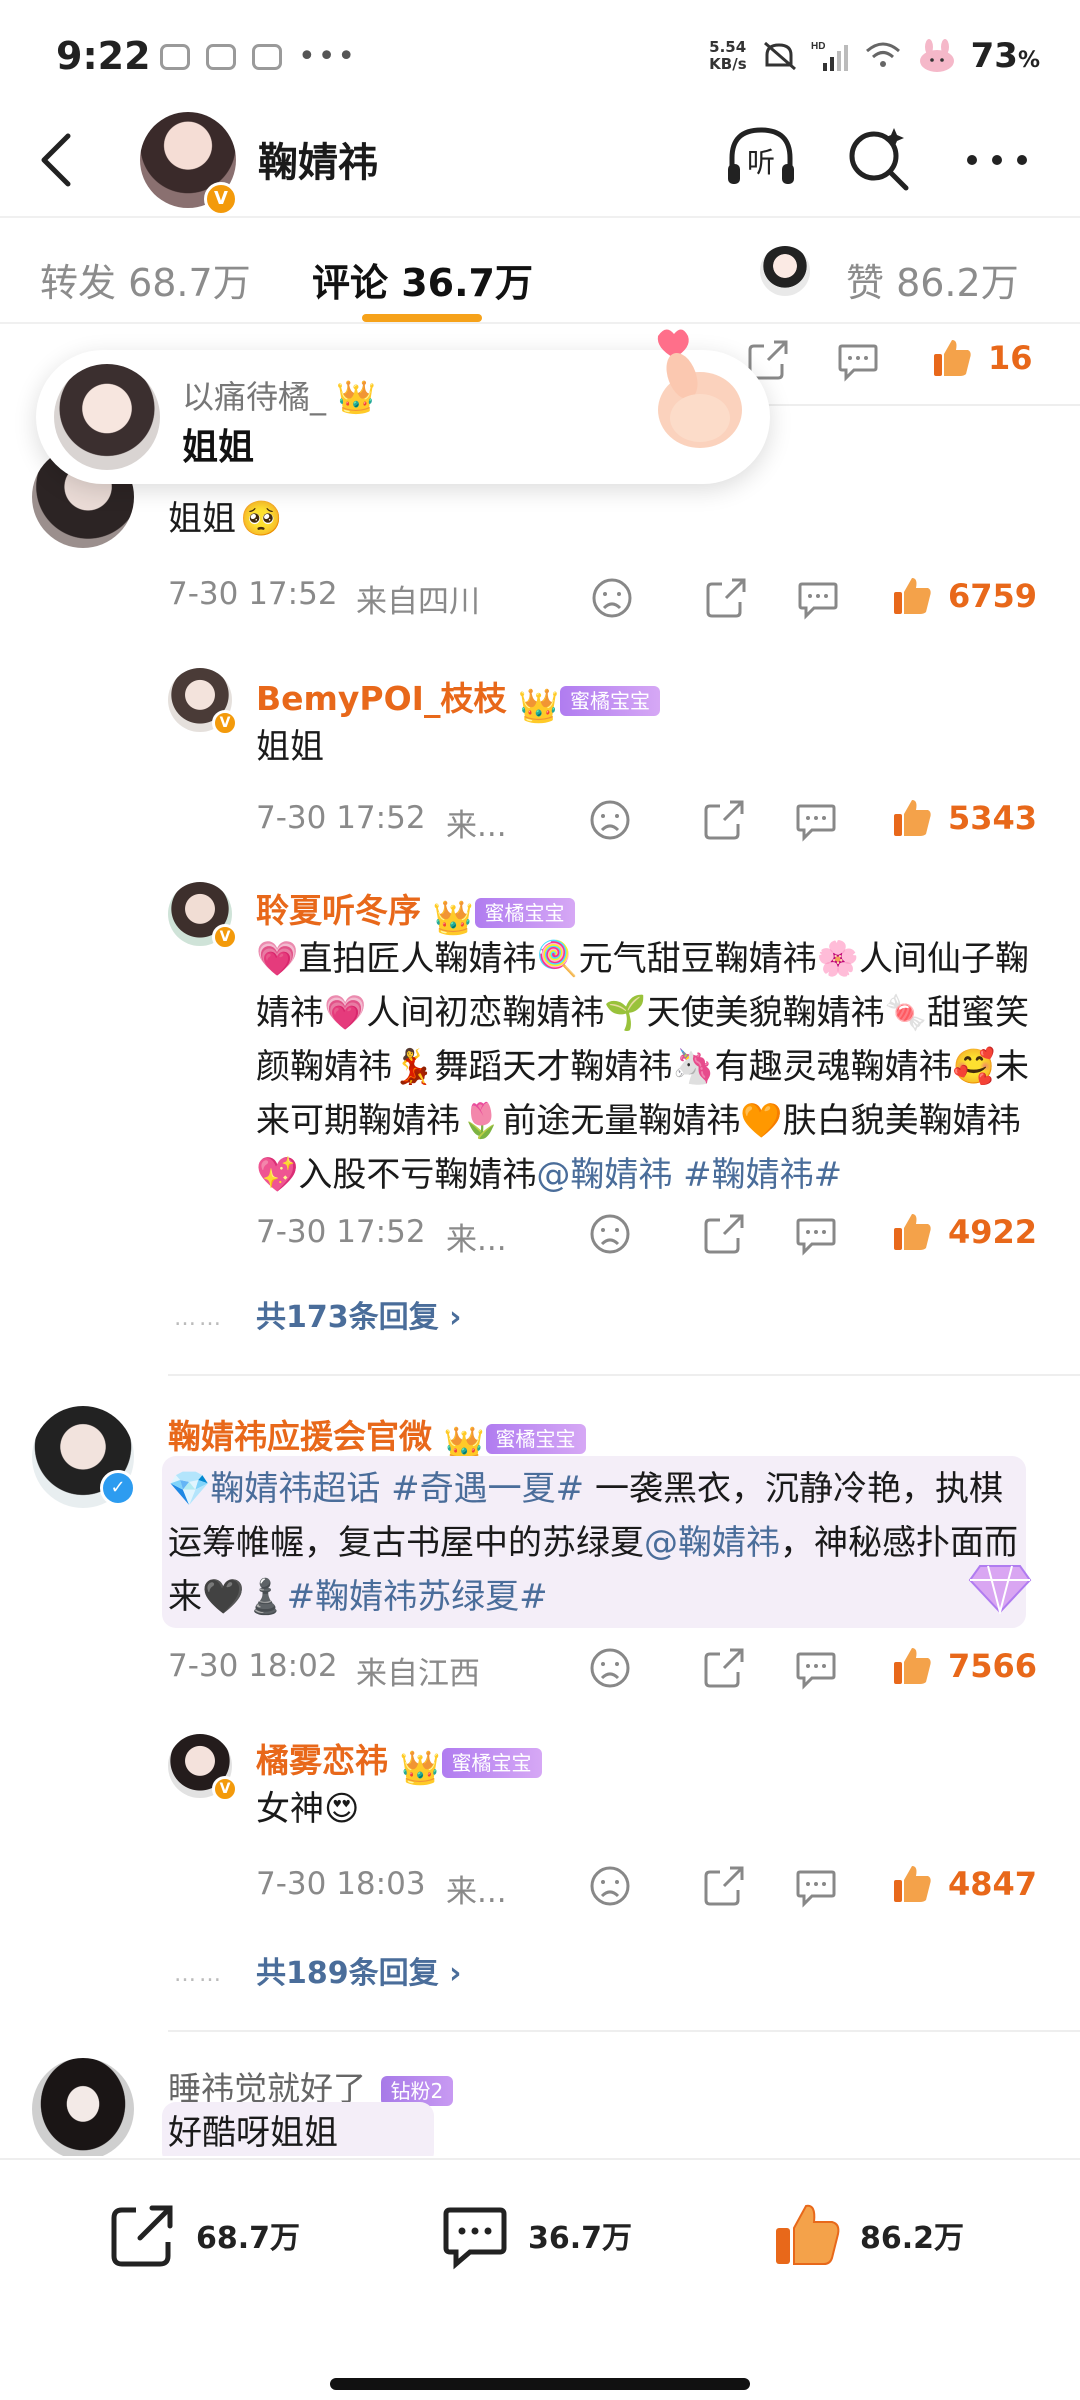 The image size is (1080, 2400). Describe the element at coordinates (540, 2384) in the screenshot. I see `home-indicator` at that location.